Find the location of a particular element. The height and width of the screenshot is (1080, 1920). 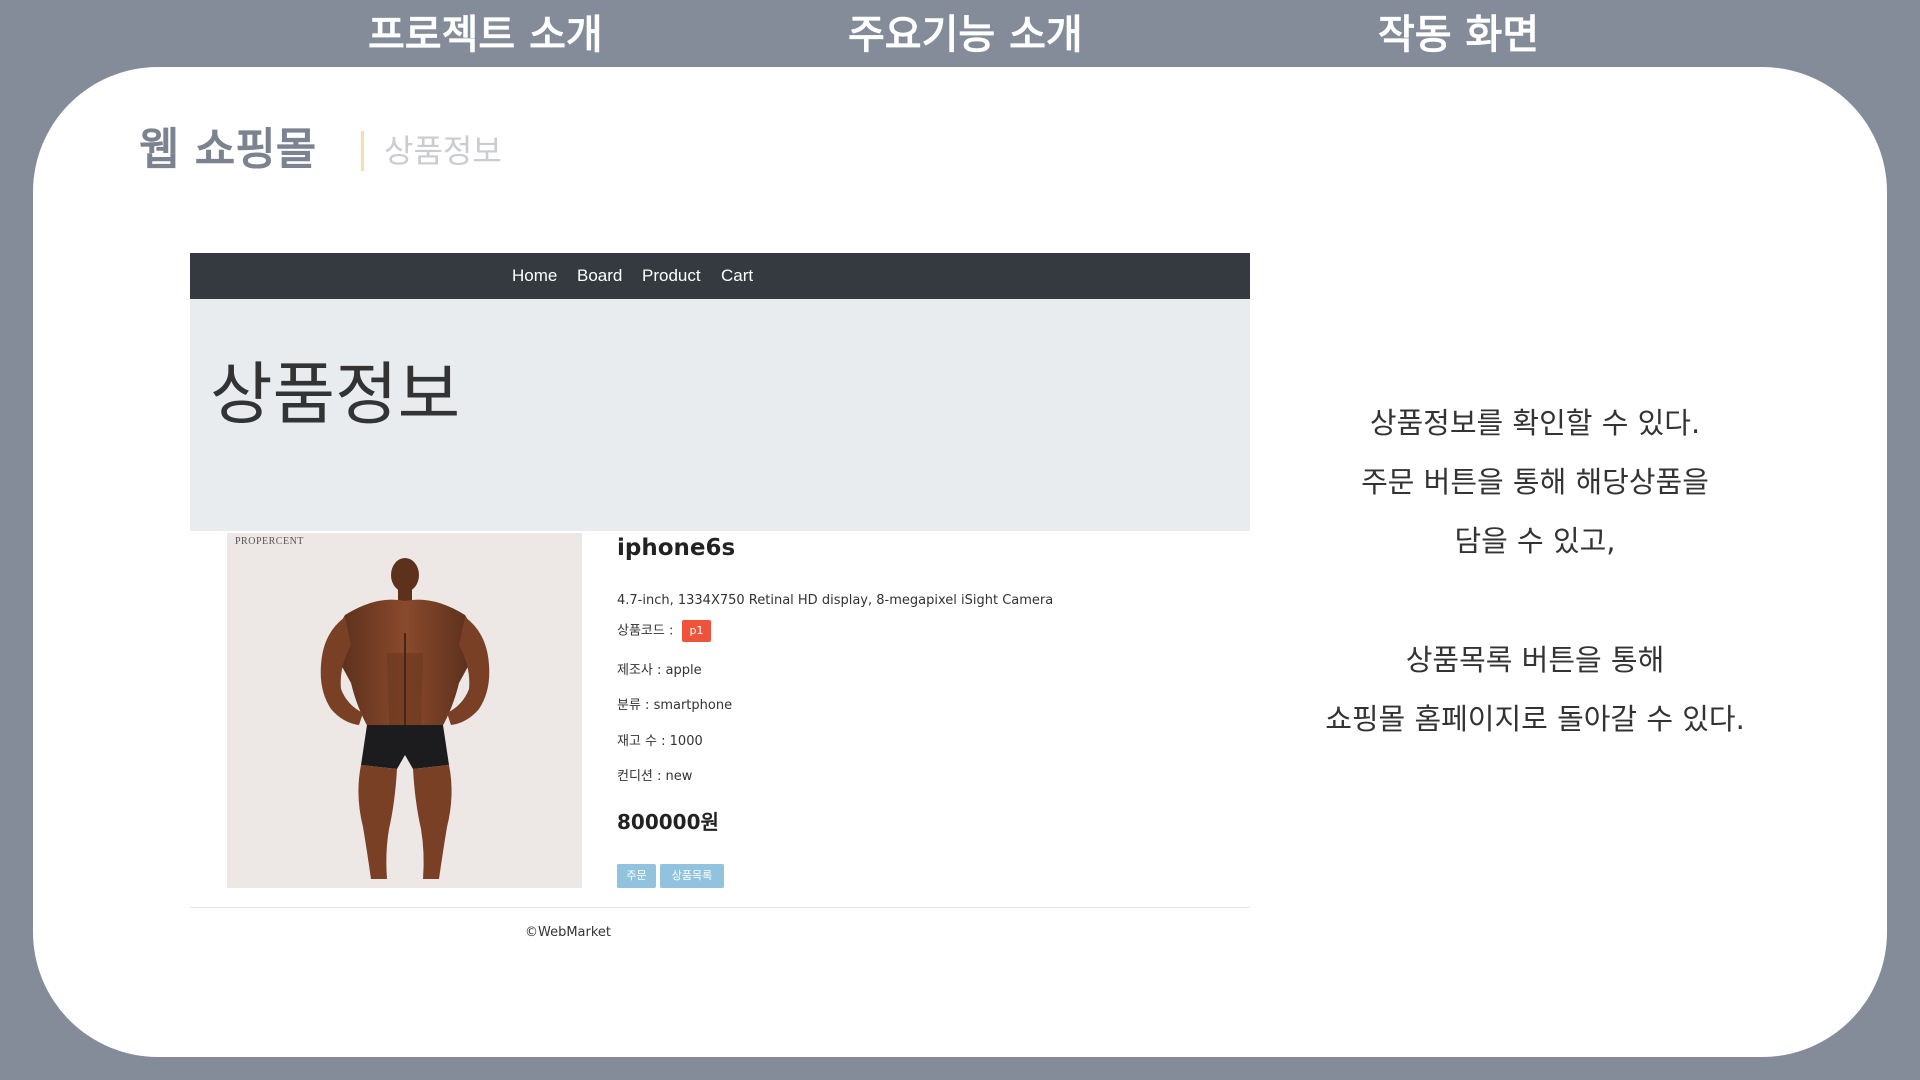

product-category: 분류 : smartphone is located at coordinates (675, 705).